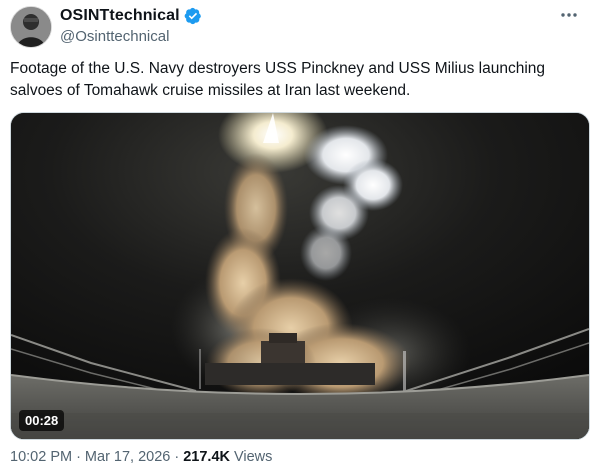 The height and width of the screenshot is (475, 600). What do you see at coordinates (253, 457) in the screenshot?
I see `views-label: Views` at bounding box center [253, 457].